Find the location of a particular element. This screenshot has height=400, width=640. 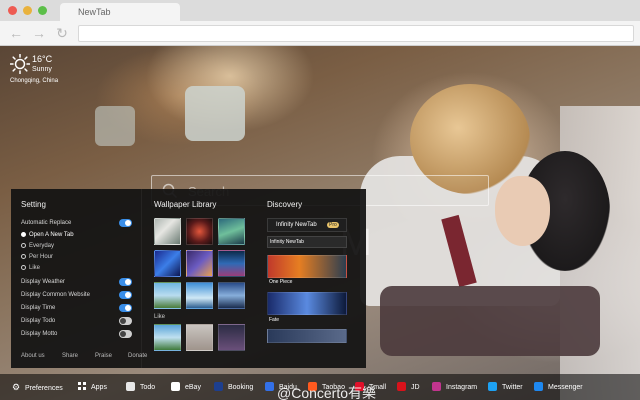

replace-option-label: Like is located at coordinates (35, 268).